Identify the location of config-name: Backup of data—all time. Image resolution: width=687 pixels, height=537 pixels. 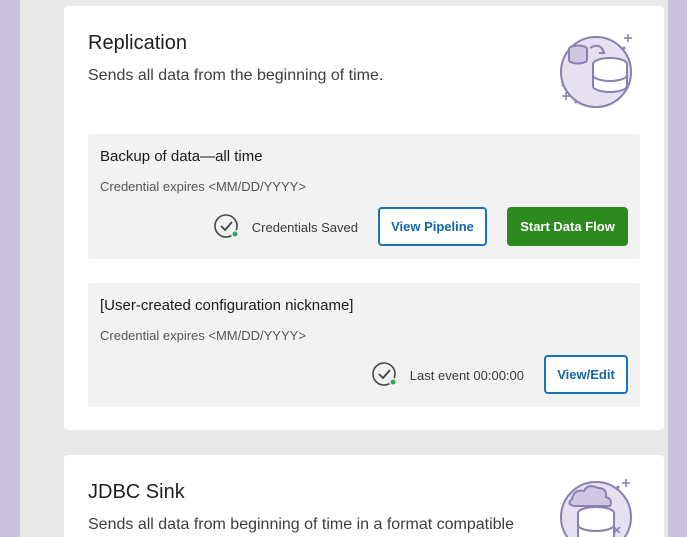
(181, 156).